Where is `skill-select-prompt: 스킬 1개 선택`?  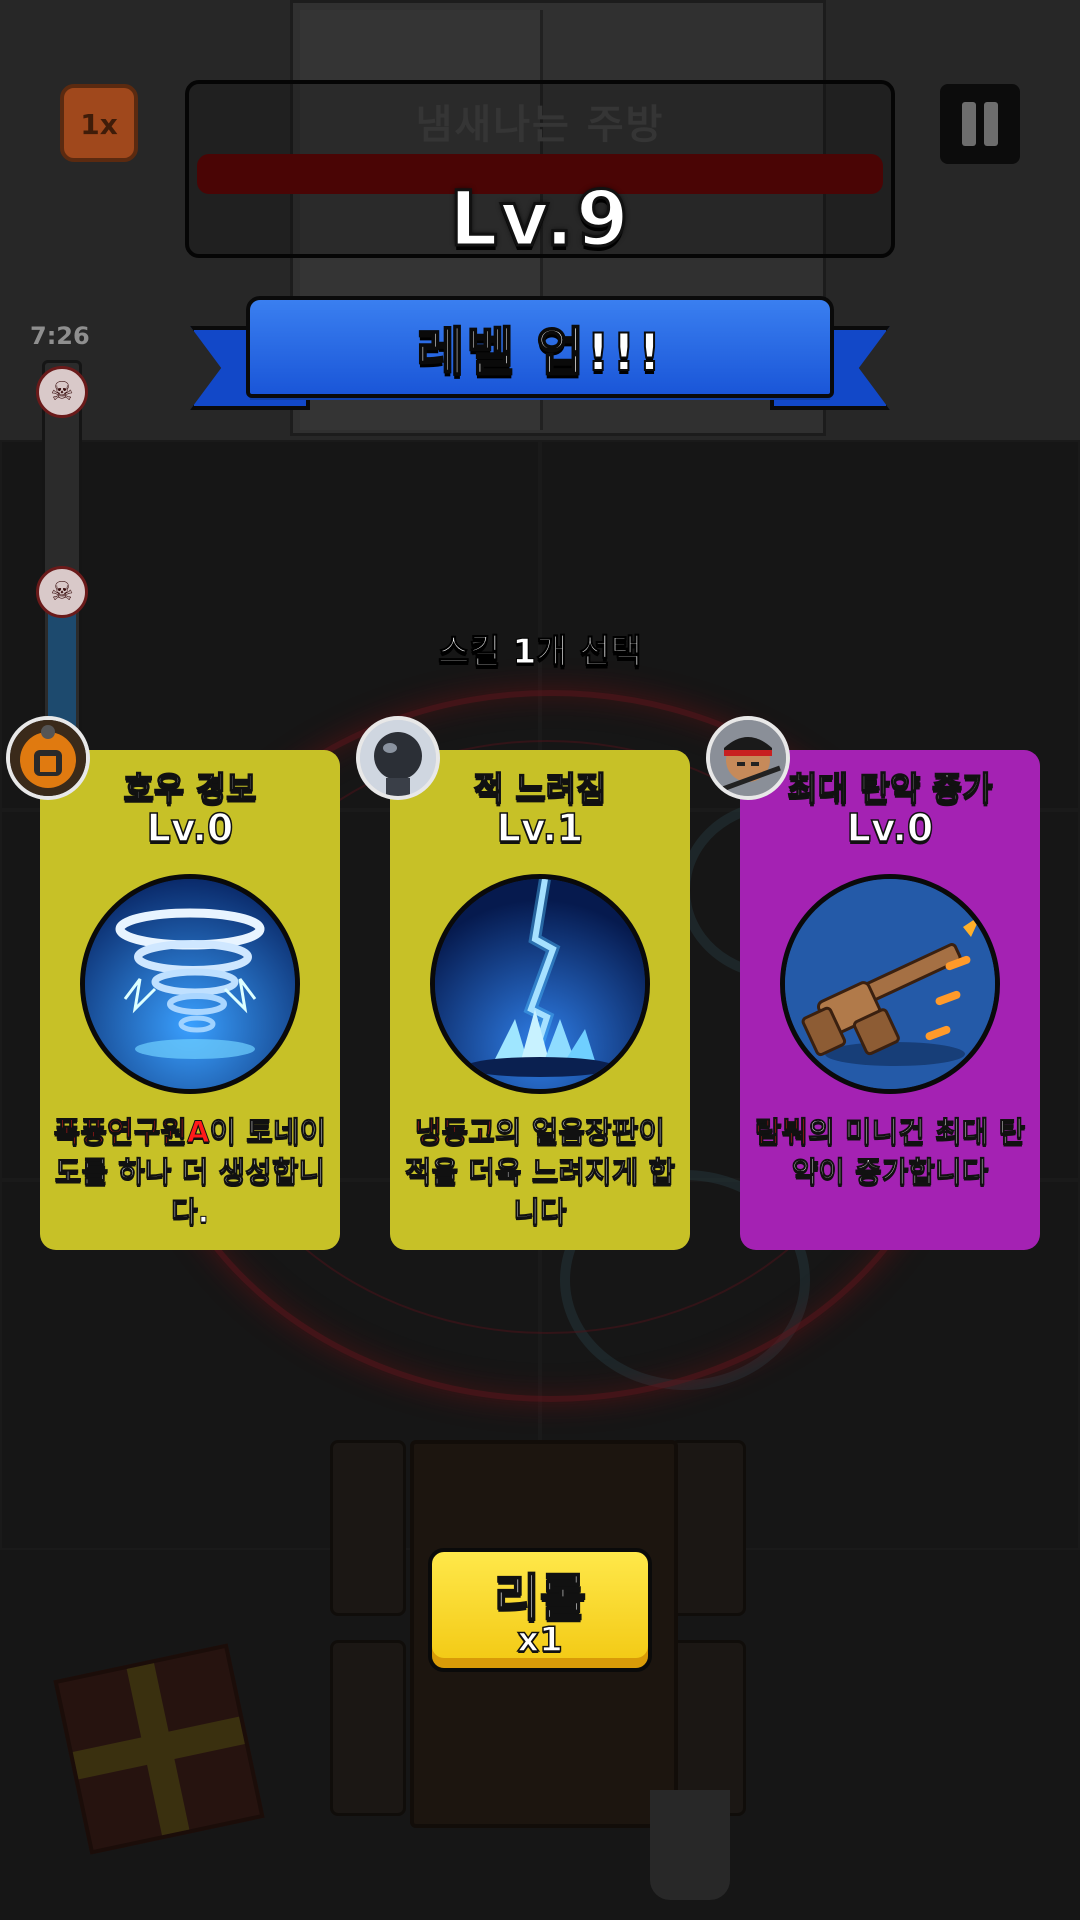 skill-select-prompt: 스킬 1개 선택 is located at coordinates (540, 652).